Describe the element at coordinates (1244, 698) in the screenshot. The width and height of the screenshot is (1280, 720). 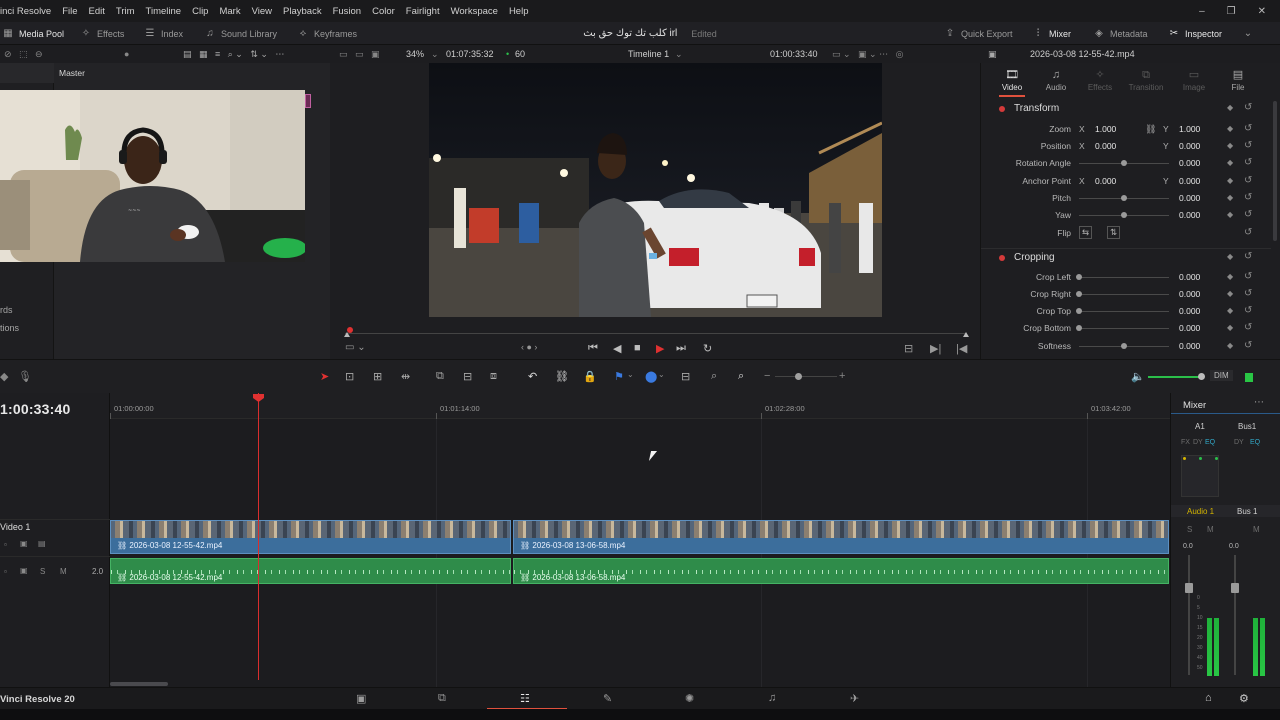
I see `settings-gear-icon: ⚙` at that location.